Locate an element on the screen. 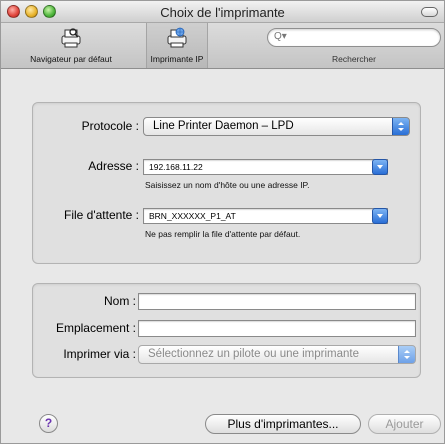 Image resolution: width=445 pixels, height=444 pixels. name-label: Nom : is located at coordinates (119, 301).